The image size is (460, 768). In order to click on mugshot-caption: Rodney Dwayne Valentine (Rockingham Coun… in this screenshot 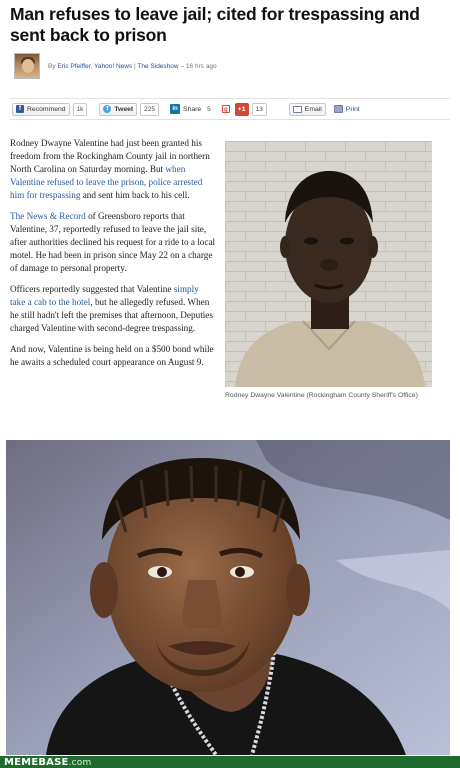, I will do `click(321, 395)`.